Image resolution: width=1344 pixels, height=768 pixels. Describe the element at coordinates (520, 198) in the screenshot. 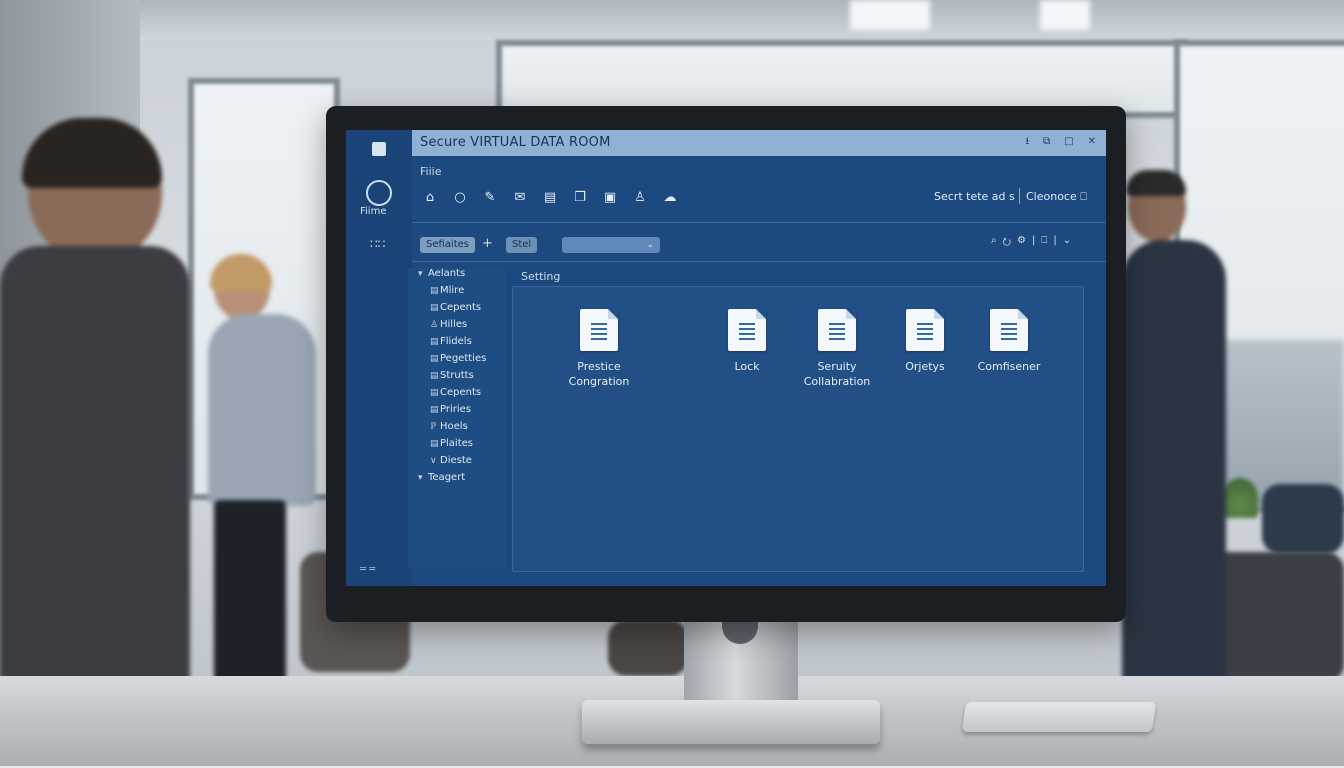

I see `message-icon: ✉` at that location.